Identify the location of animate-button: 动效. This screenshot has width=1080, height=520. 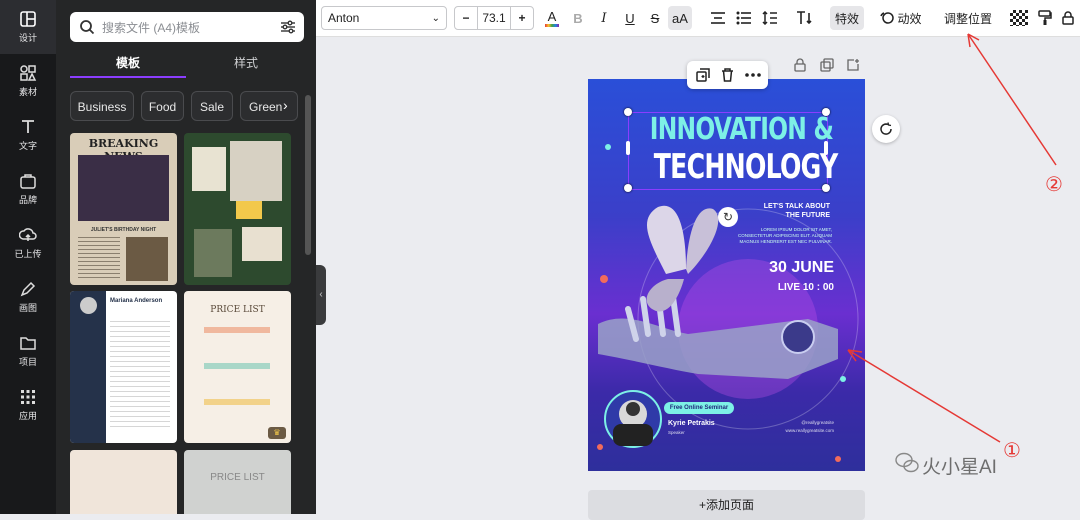
(901, 18).